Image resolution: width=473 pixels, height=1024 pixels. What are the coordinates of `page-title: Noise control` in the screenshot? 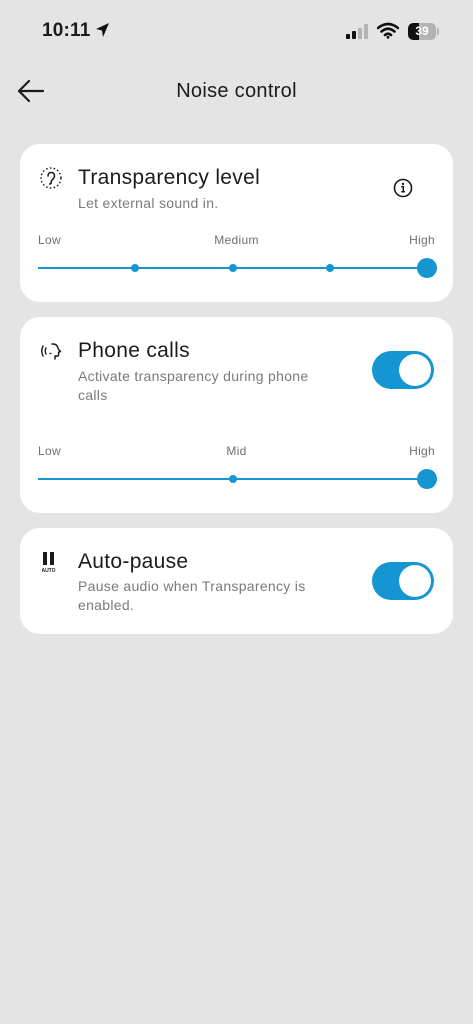 It's located at (236, 91).